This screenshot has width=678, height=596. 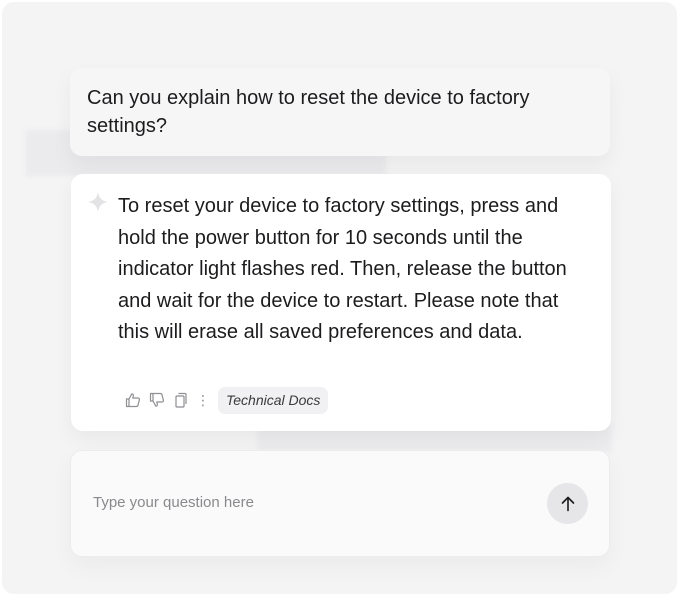 What do you see at coordinates (203, 400) in the screenshot?
I see `more-vertical-icon: ⋮` at bounding box center [203, 400].